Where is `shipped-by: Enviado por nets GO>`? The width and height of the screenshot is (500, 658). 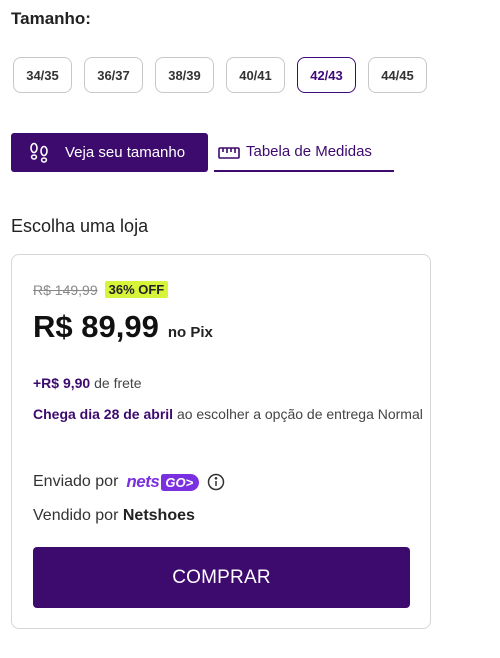
shipped-by: Enviado por nets GO> is located at coordinates (129, 482).